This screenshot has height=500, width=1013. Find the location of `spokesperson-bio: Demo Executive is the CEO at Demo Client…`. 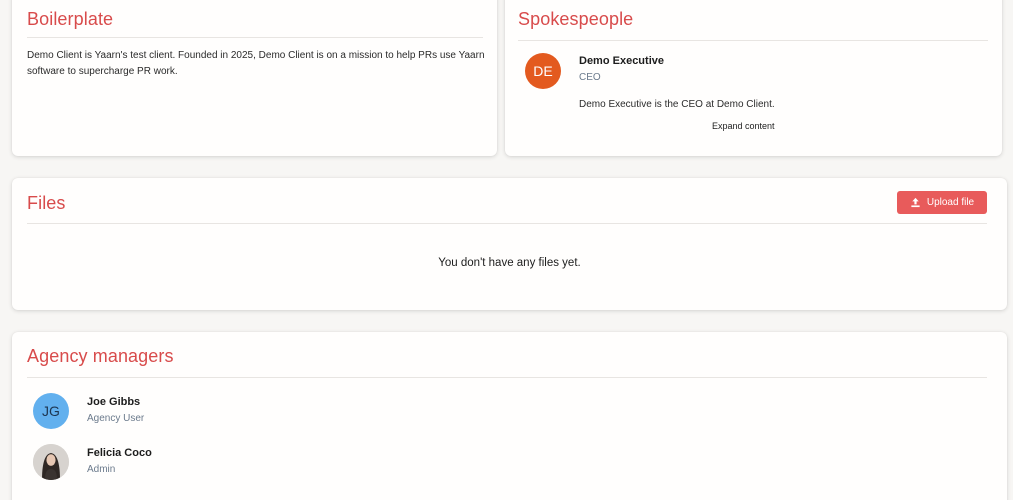

spokesperson-bio: Demo Executive is the CEO at Demo Client… is located at coordinates (677, 104).